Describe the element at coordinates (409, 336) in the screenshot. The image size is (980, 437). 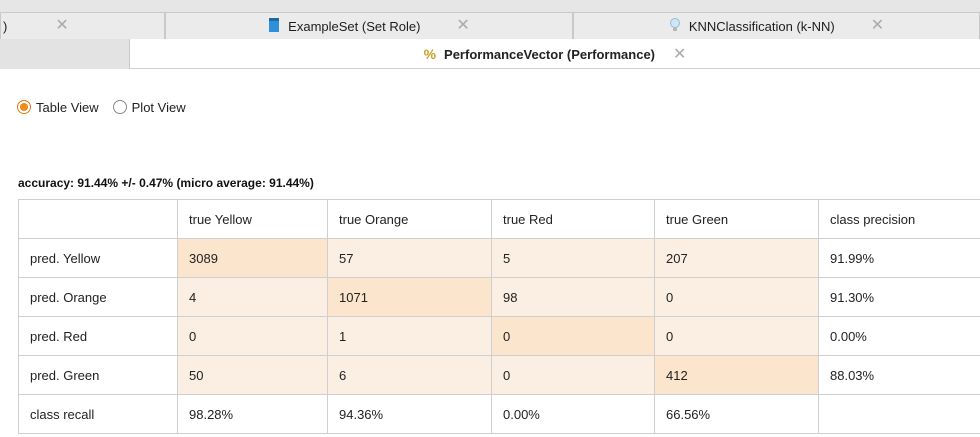
I see `table-cell: 1` at that location.